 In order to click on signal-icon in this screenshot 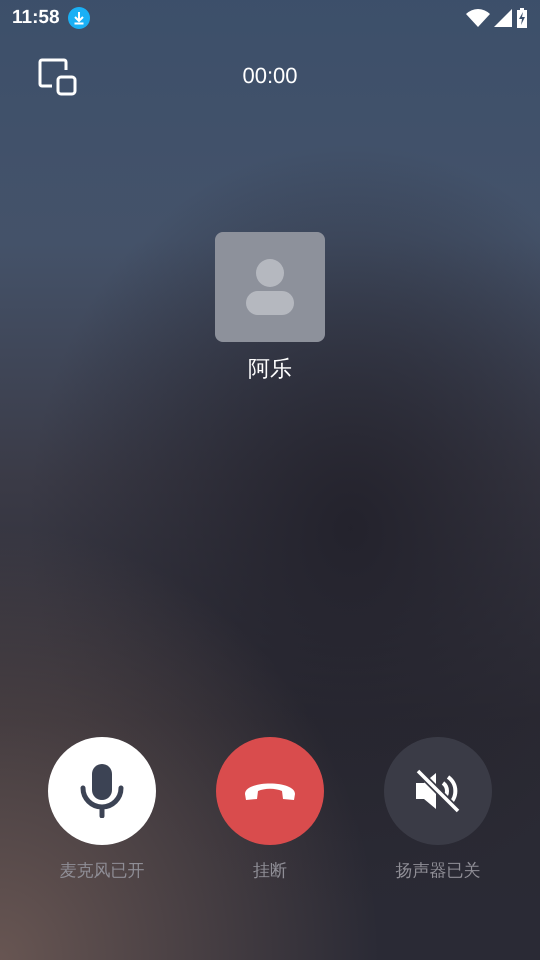, I will do `click(503, 18)`.